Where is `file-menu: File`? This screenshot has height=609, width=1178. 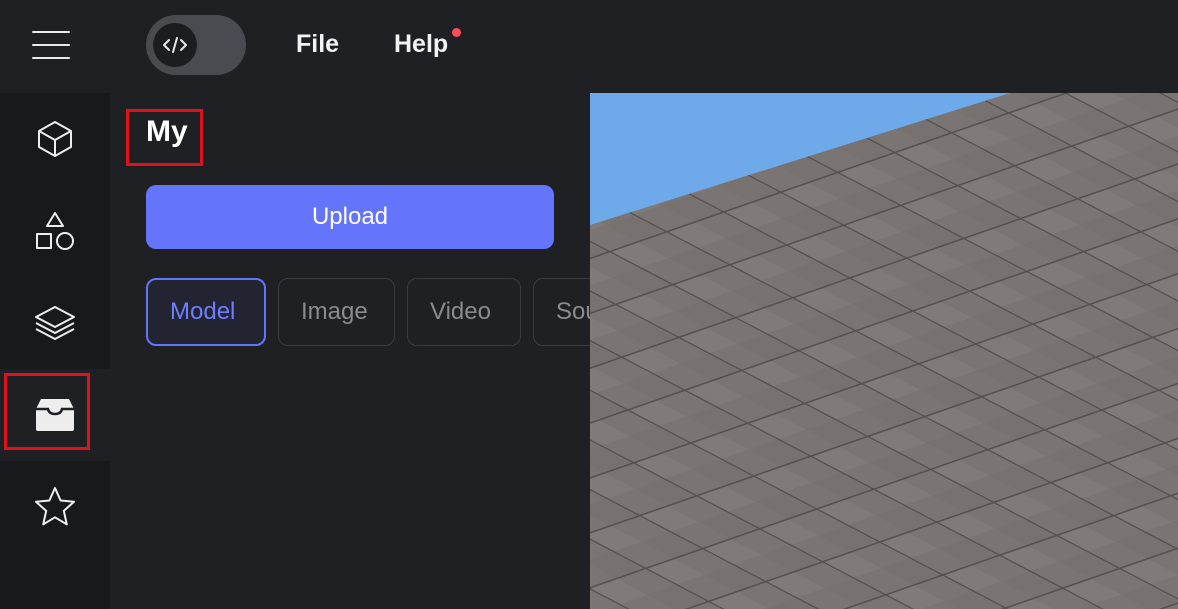 file-menu: File is located at coordinates (317, 44).